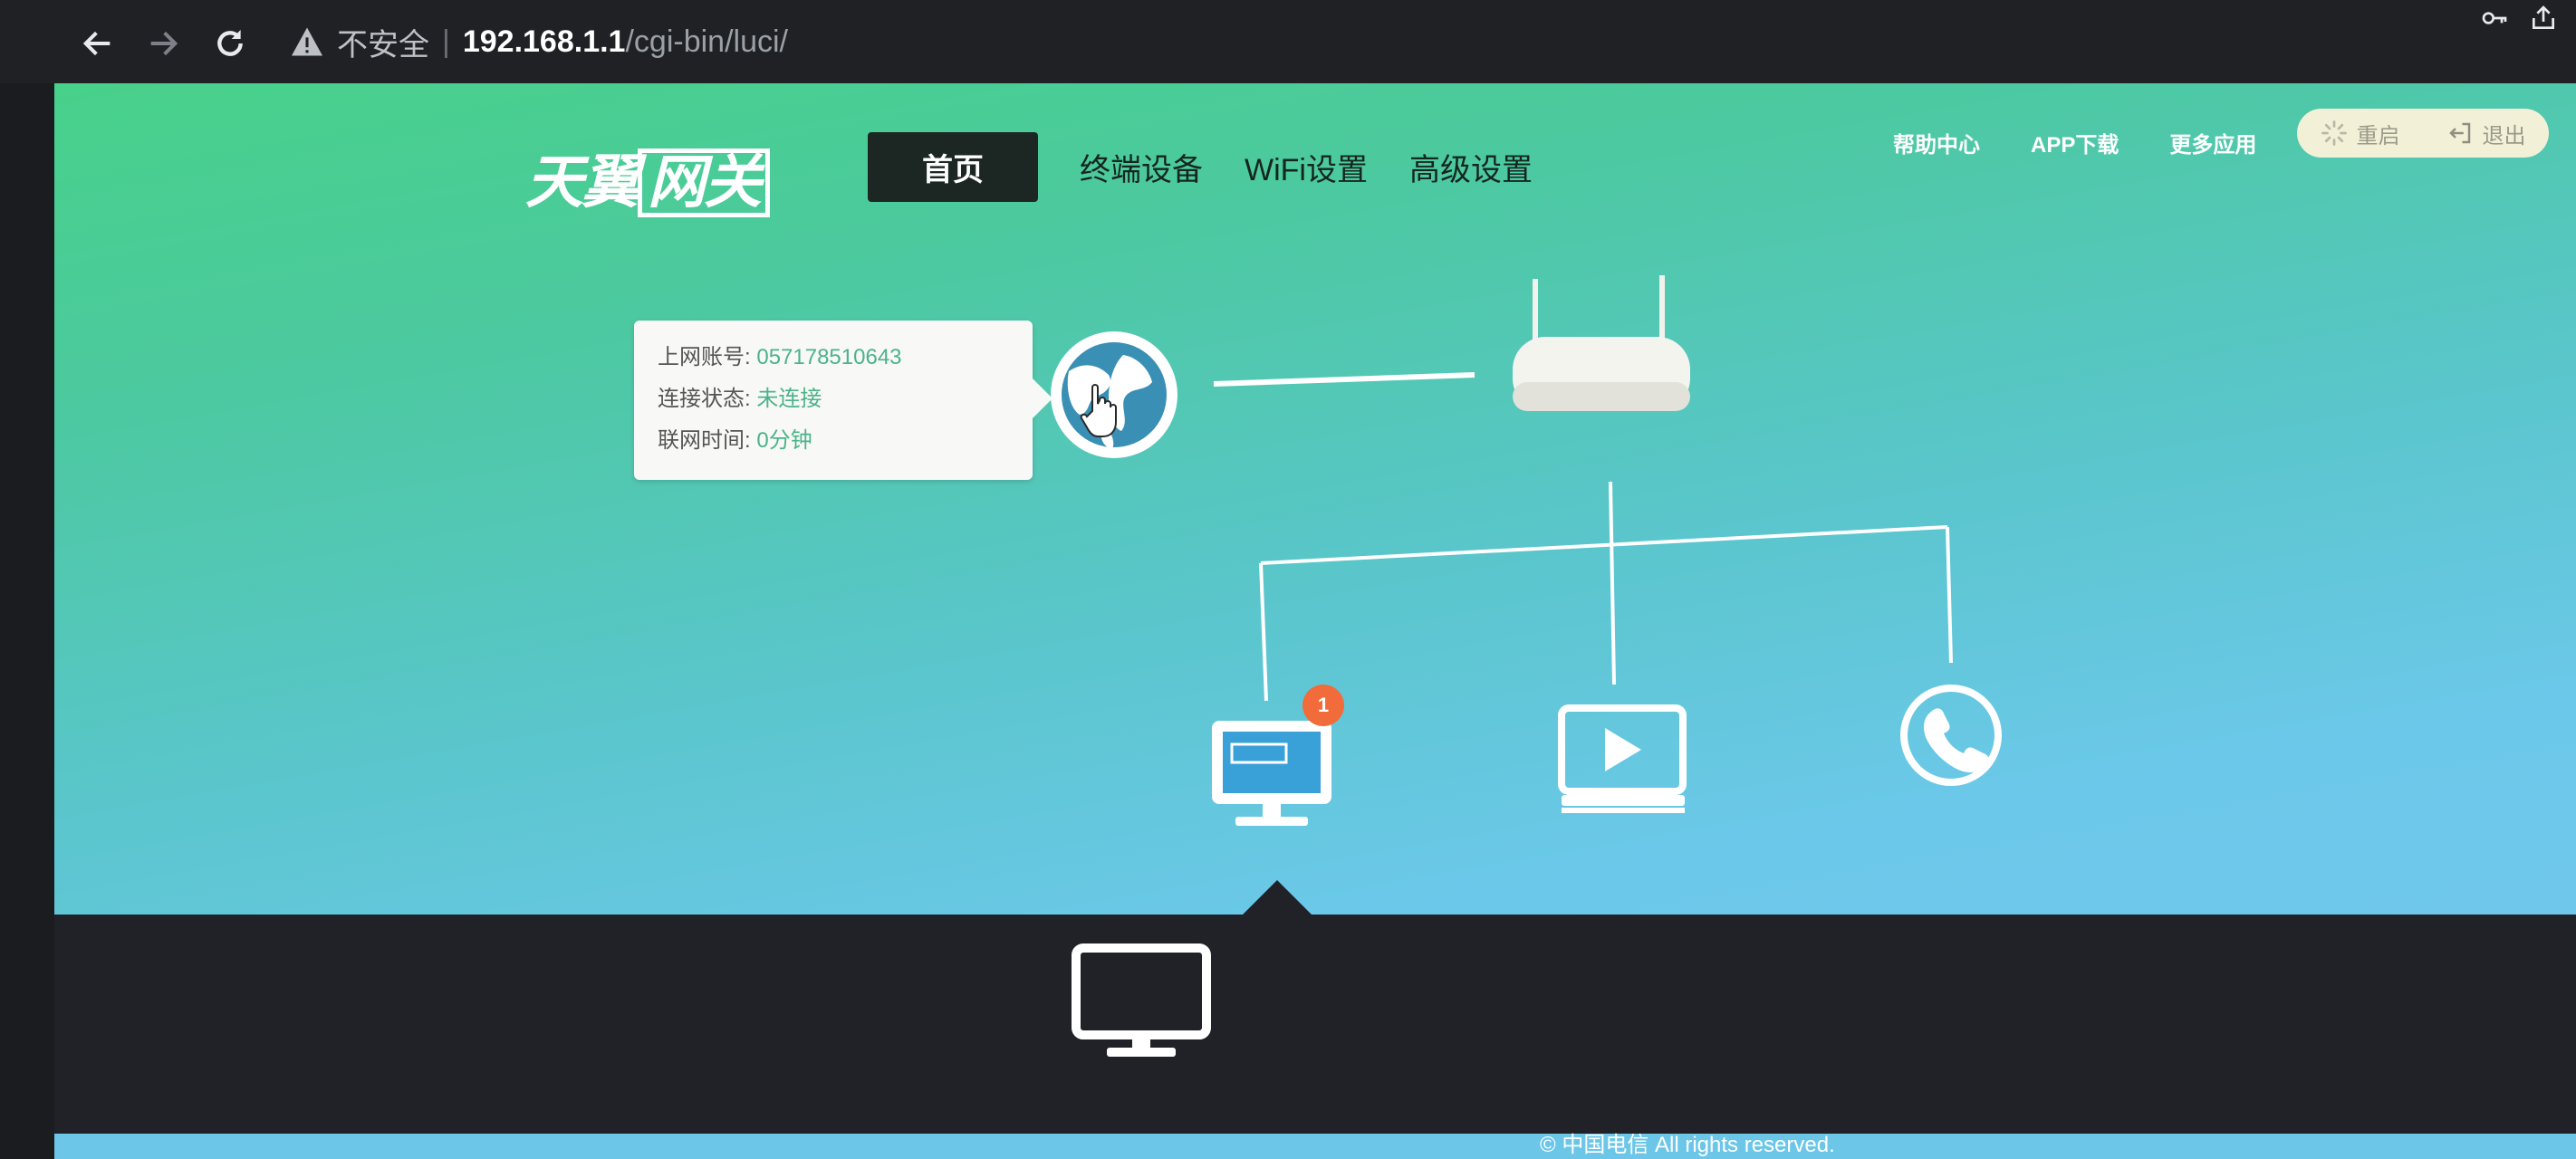 The width and height of the screenshot is (2576, 1159). I want to click on router-icon, so click(1601, 343).